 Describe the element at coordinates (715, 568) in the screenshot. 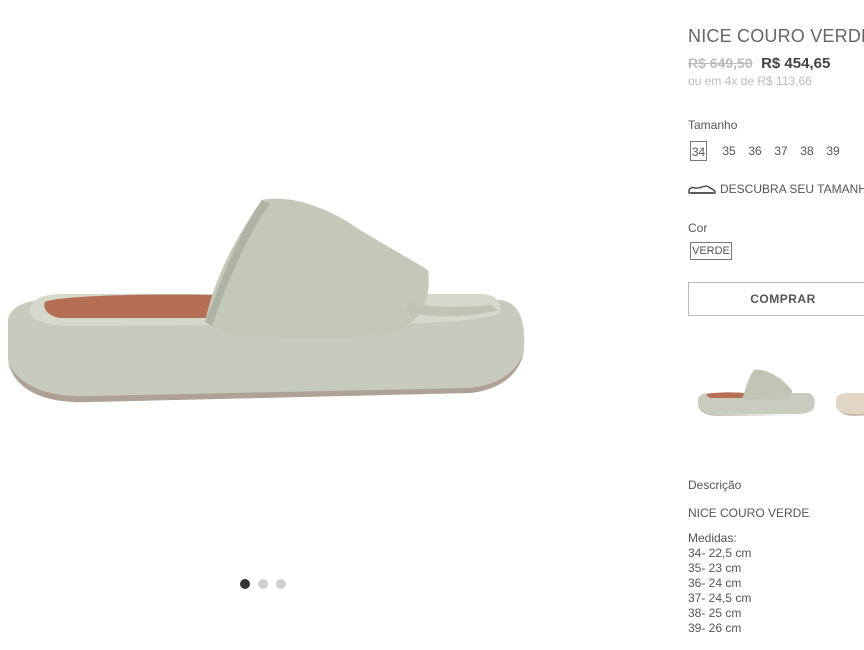

I see `measure-item: 35- 23 cm` at that location.